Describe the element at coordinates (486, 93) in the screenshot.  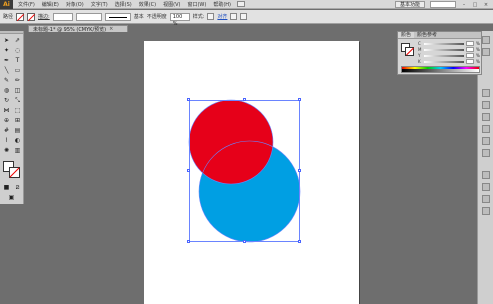
I see `swatches-panel-icon` at that location.